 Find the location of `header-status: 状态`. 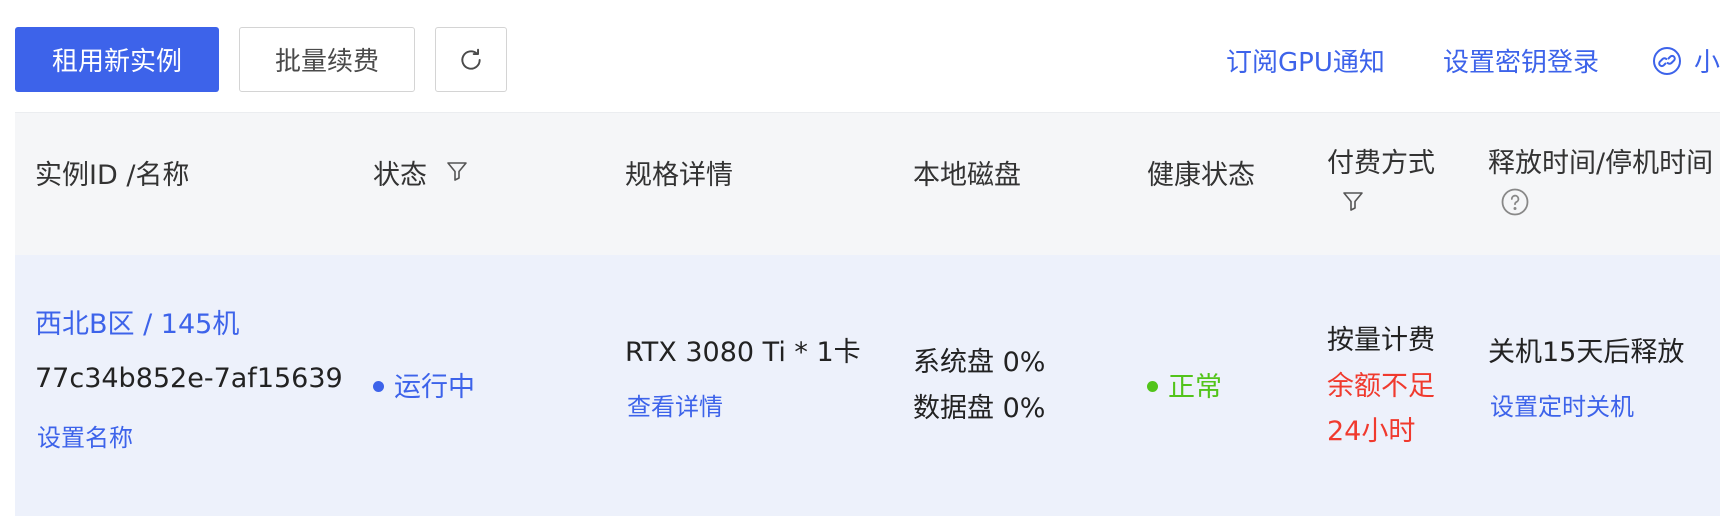

header-status: 状态 is located at coordinates (400, 175).